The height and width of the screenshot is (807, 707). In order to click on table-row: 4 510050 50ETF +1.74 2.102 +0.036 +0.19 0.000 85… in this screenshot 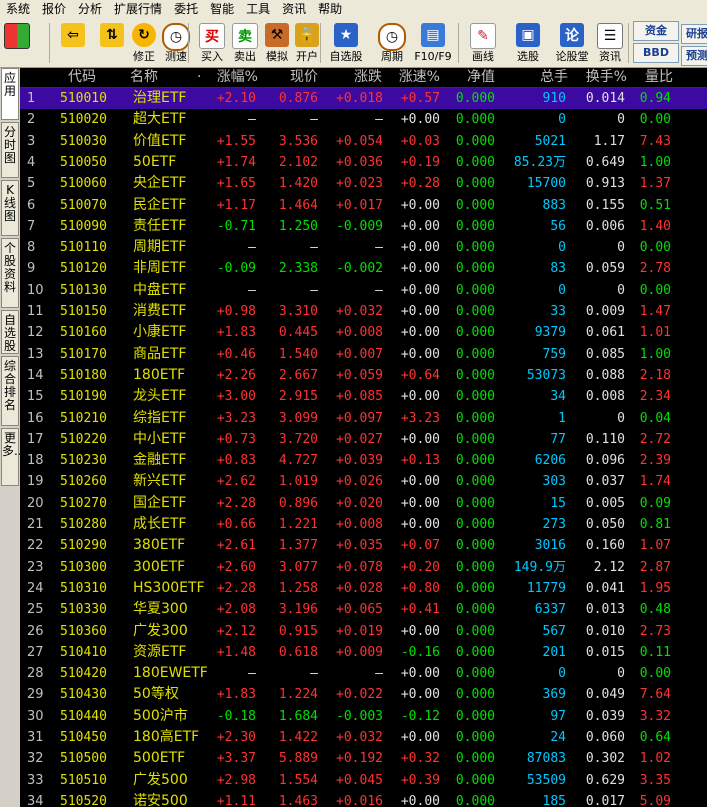, I will do `click(363, 162)`.